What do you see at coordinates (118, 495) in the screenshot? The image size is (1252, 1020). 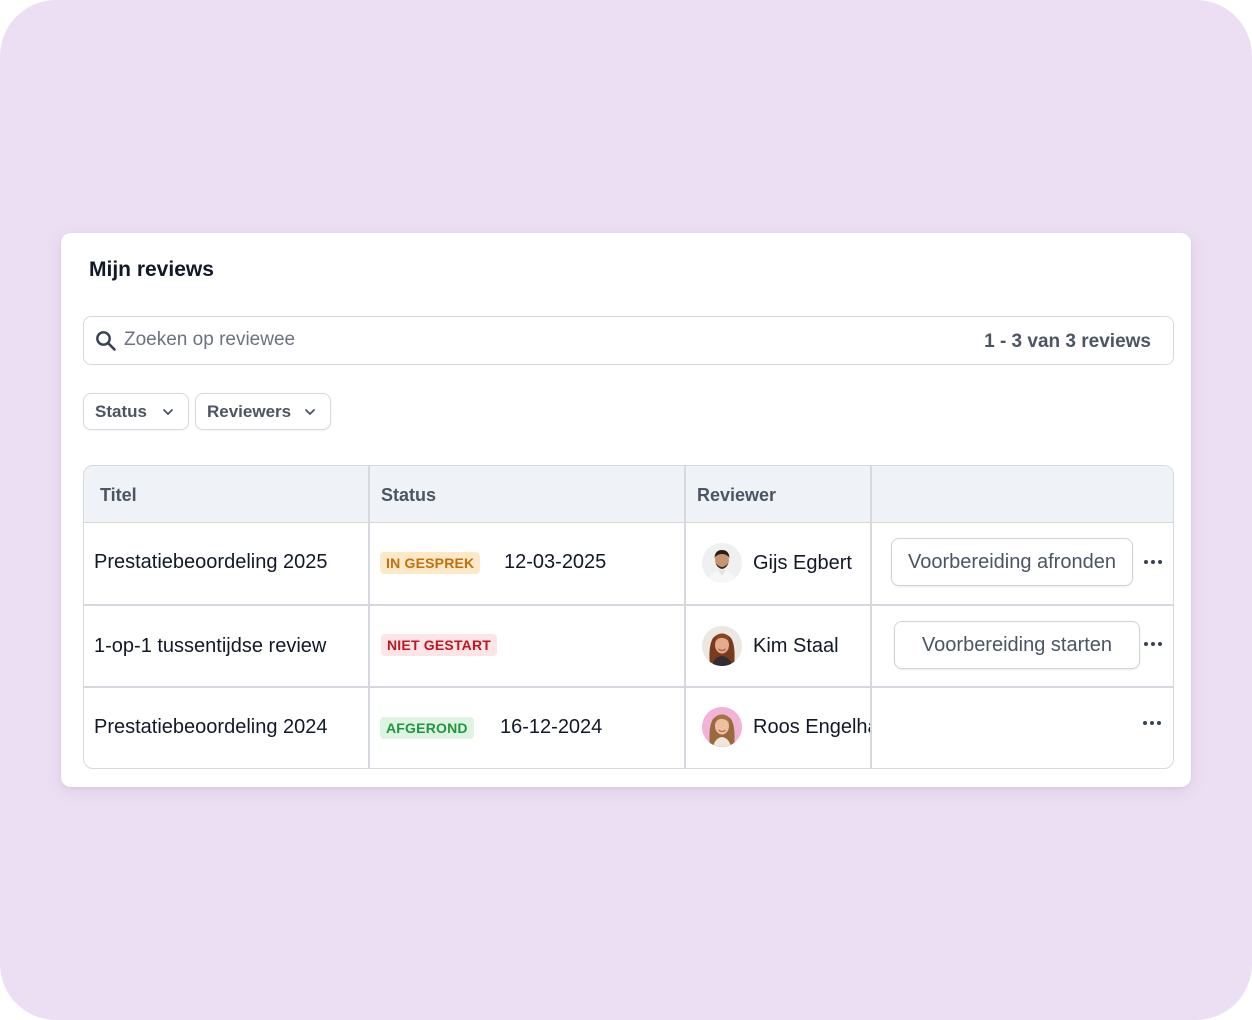 I see `column-header-titel: Titel` at bounding box center [118, 495].